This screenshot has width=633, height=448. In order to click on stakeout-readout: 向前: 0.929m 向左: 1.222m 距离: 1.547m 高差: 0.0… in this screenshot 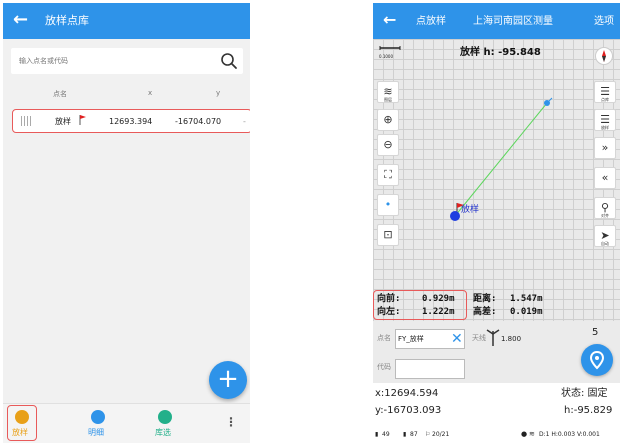, I will do `click(496, 305)`.